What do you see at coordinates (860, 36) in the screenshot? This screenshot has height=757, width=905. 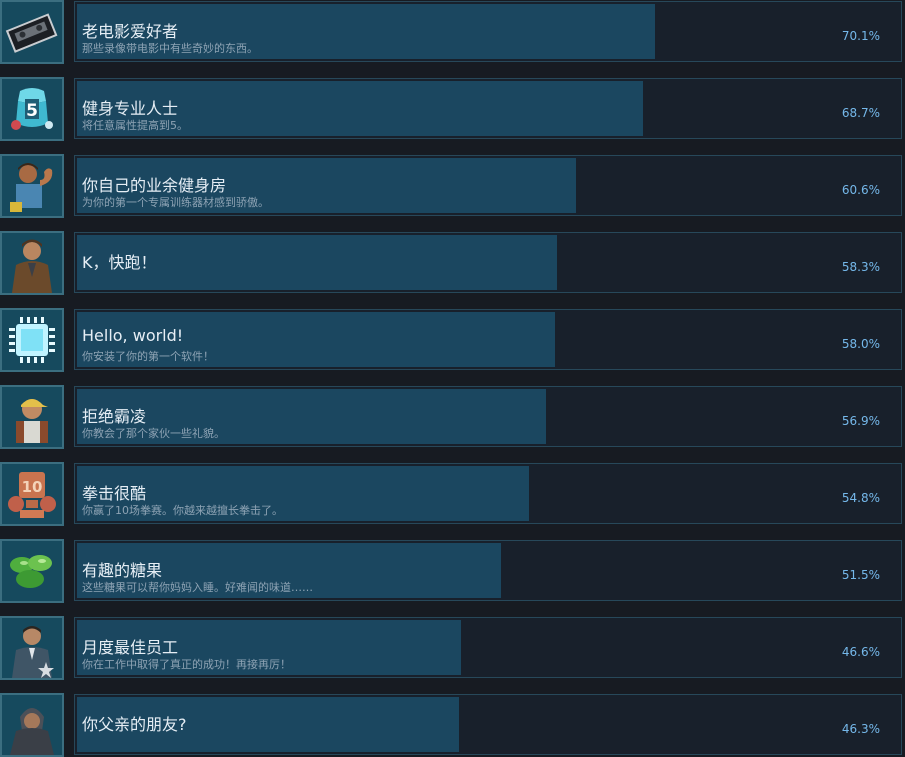 I see `unlock-percentage: 70.1%` at bounding box center [860, 36].